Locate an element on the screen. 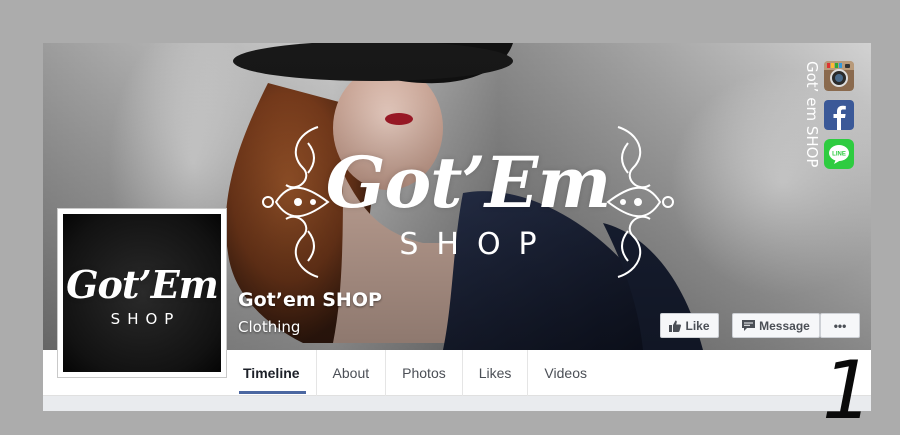 This screenshot has height=435, width=900. like-button: Like is located at coordinates (689, 325).